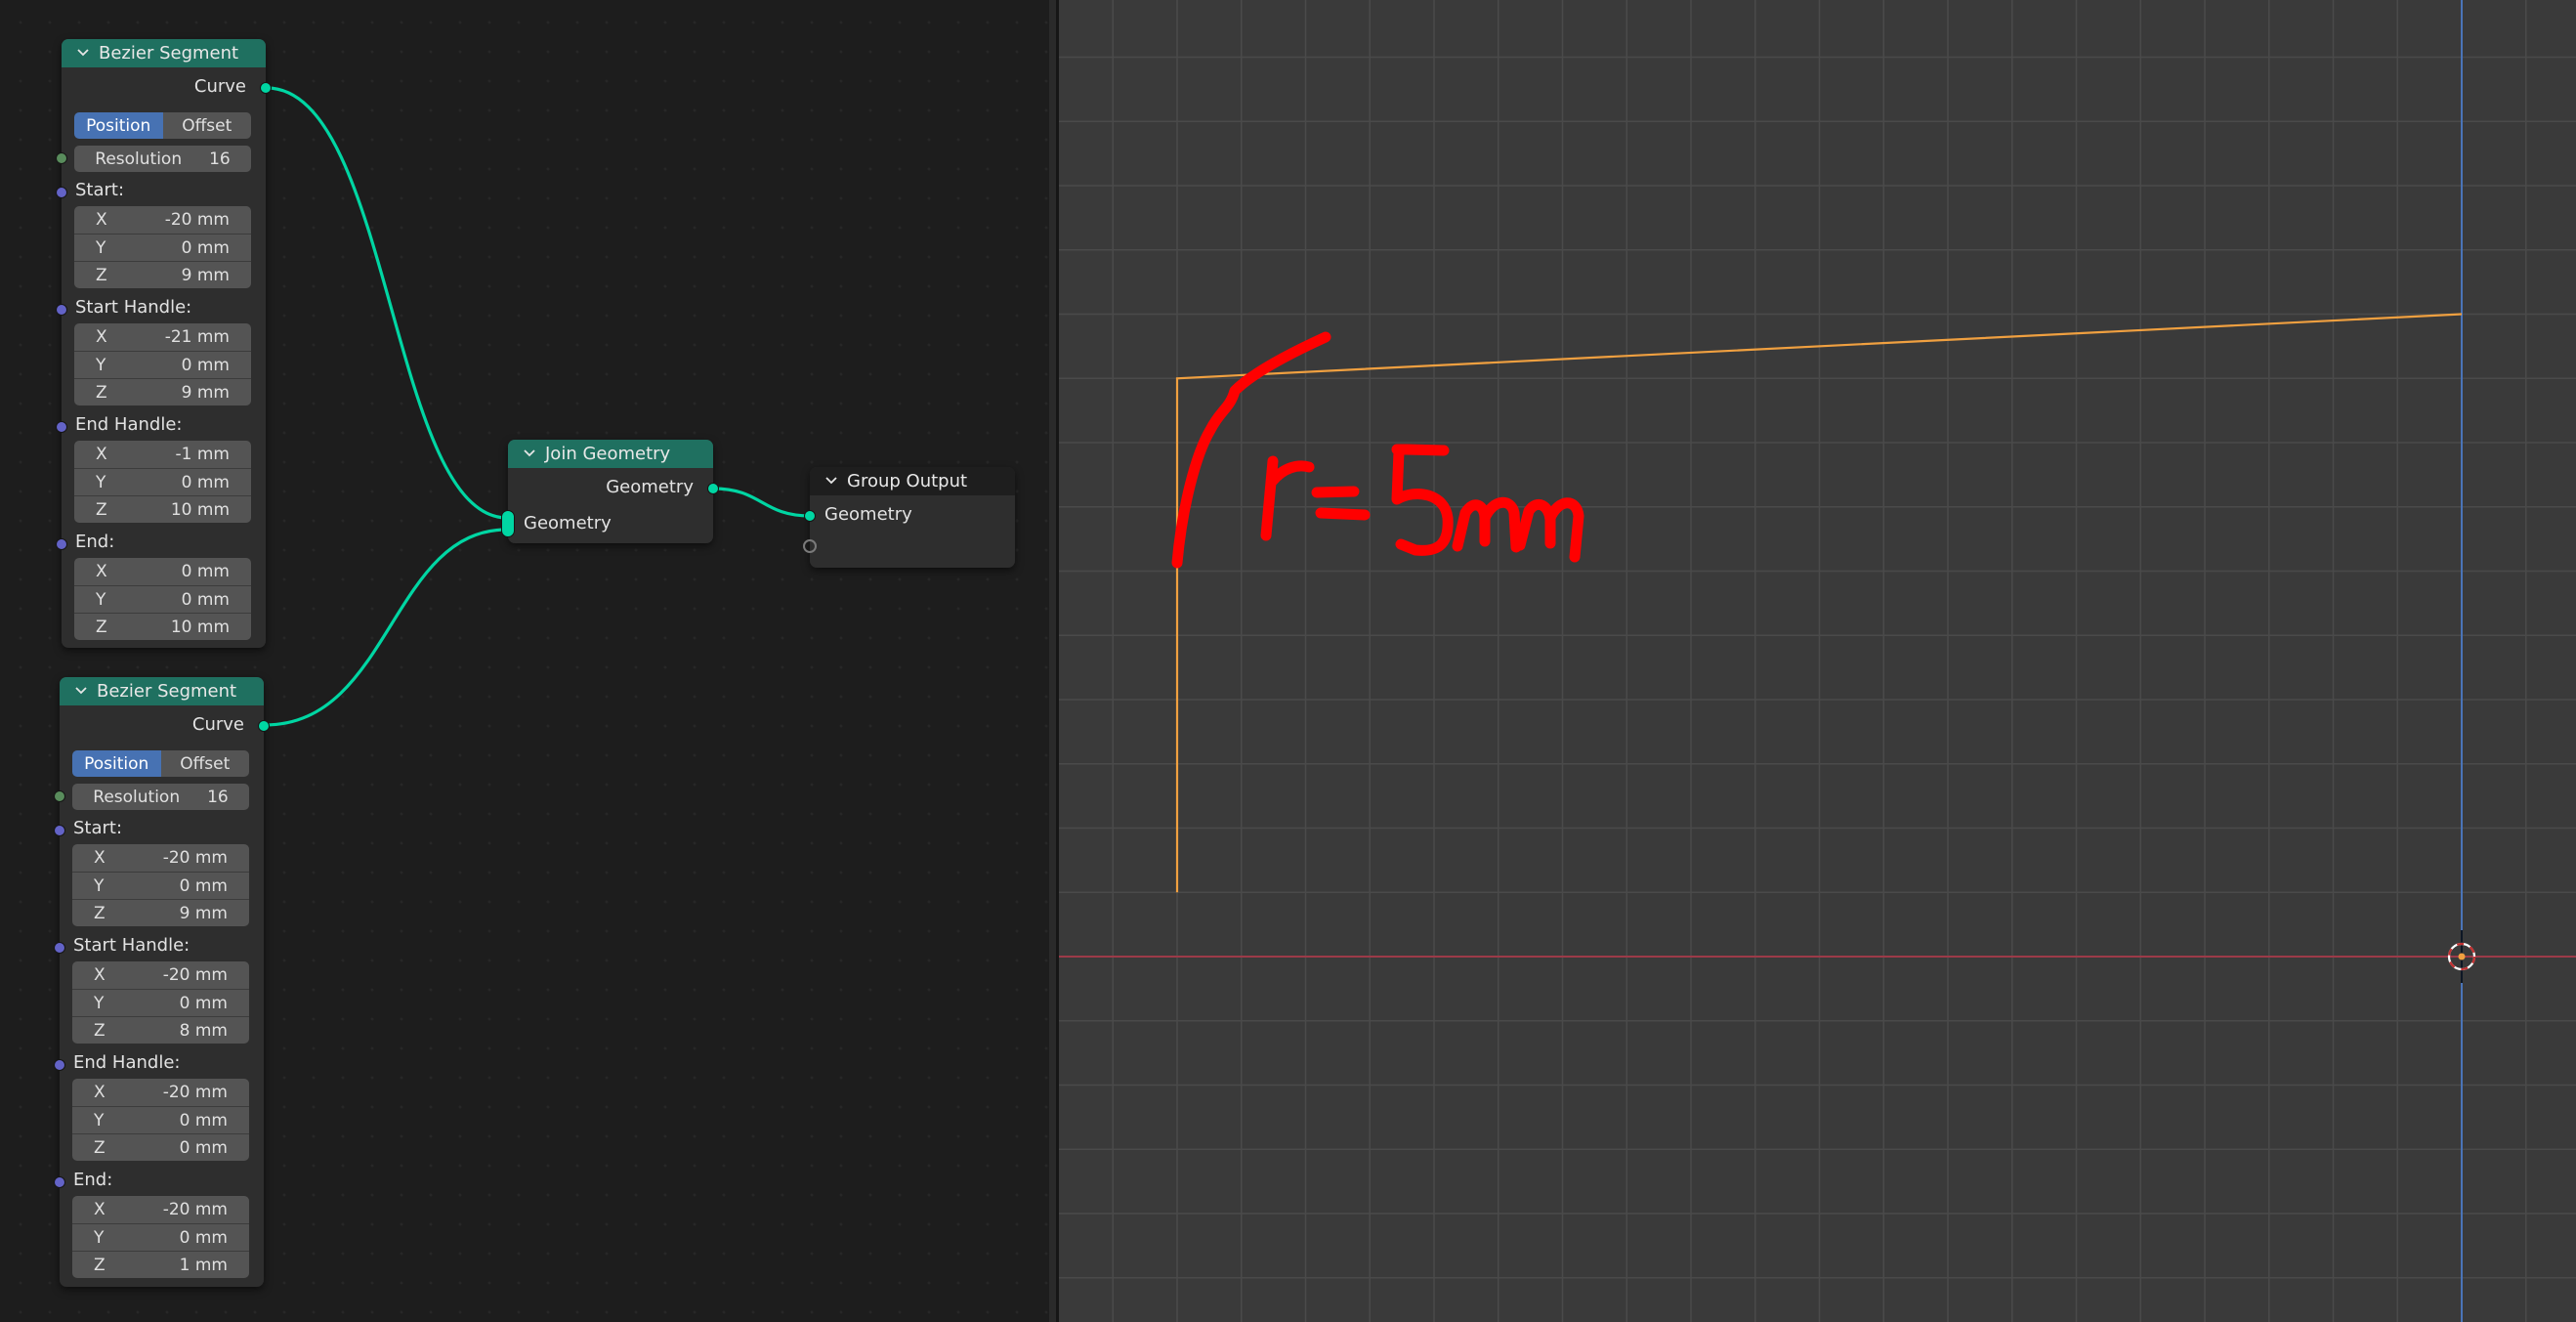 This screenshot has height=1322, width=2576. What do you see at coordinates (610, 491) in the screenshot?
I see `join-geometry-node: Join Geometry Geometry Geometry` at bounding box center [610, 491].